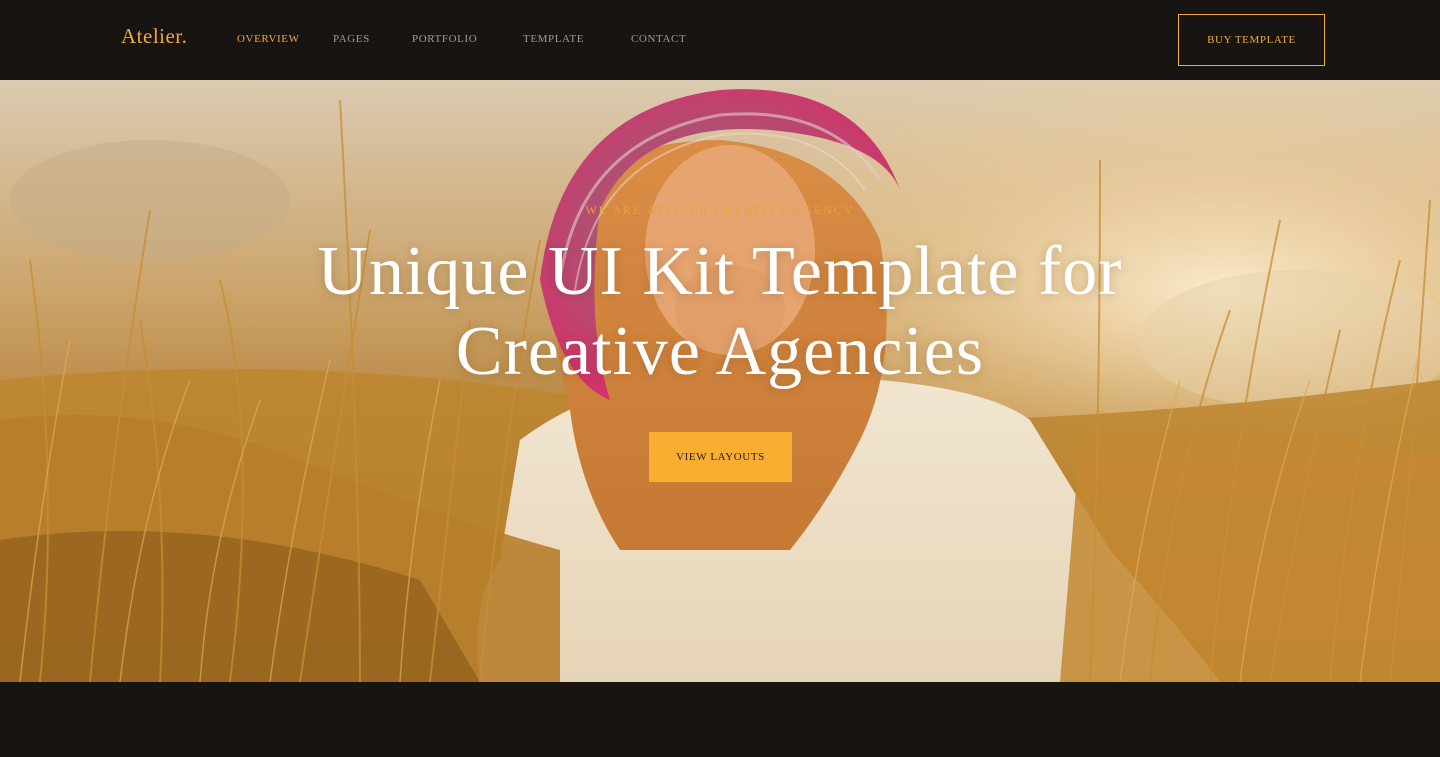 The width and height of the screenshot is (1440, 757). What do you see at coordinates (720, 351) in the screenshot?
I see `hero-headline-line-2: Creative Agencies` at bounding box center [720, 351].